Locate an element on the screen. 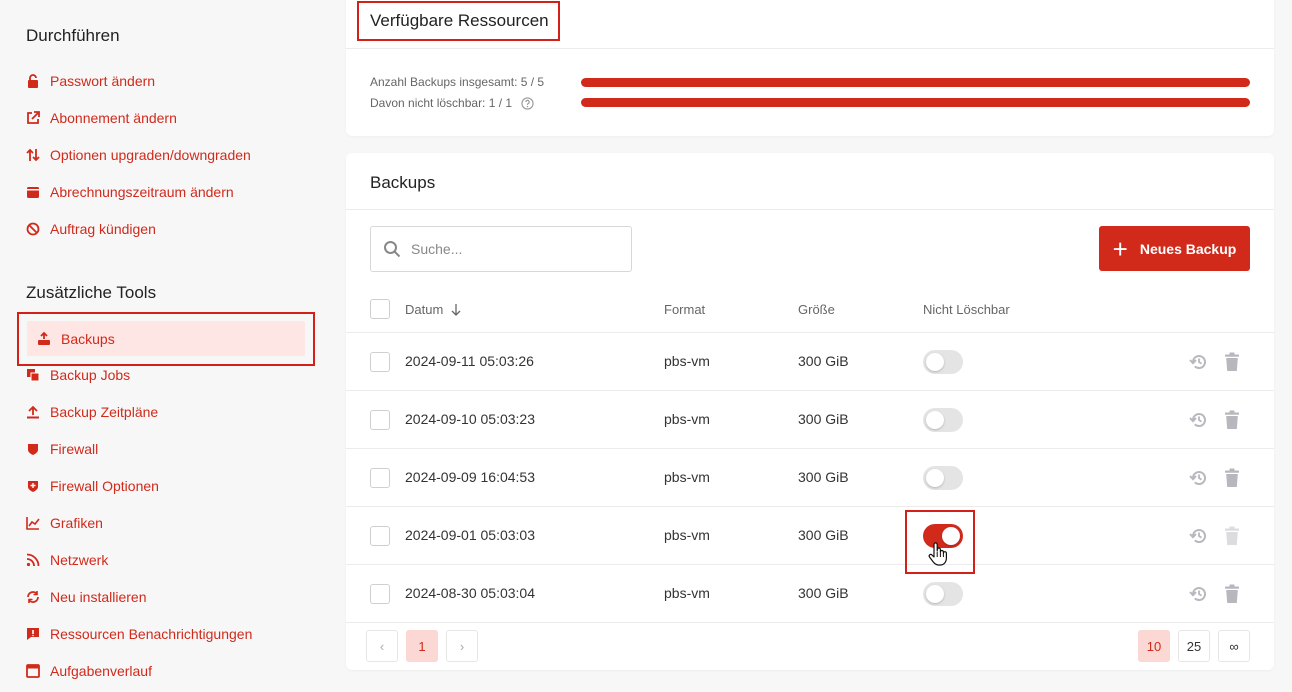  nondeletable-row: Davon nicht löschbar: 1 / 1 is located at coordinates (452, 103).